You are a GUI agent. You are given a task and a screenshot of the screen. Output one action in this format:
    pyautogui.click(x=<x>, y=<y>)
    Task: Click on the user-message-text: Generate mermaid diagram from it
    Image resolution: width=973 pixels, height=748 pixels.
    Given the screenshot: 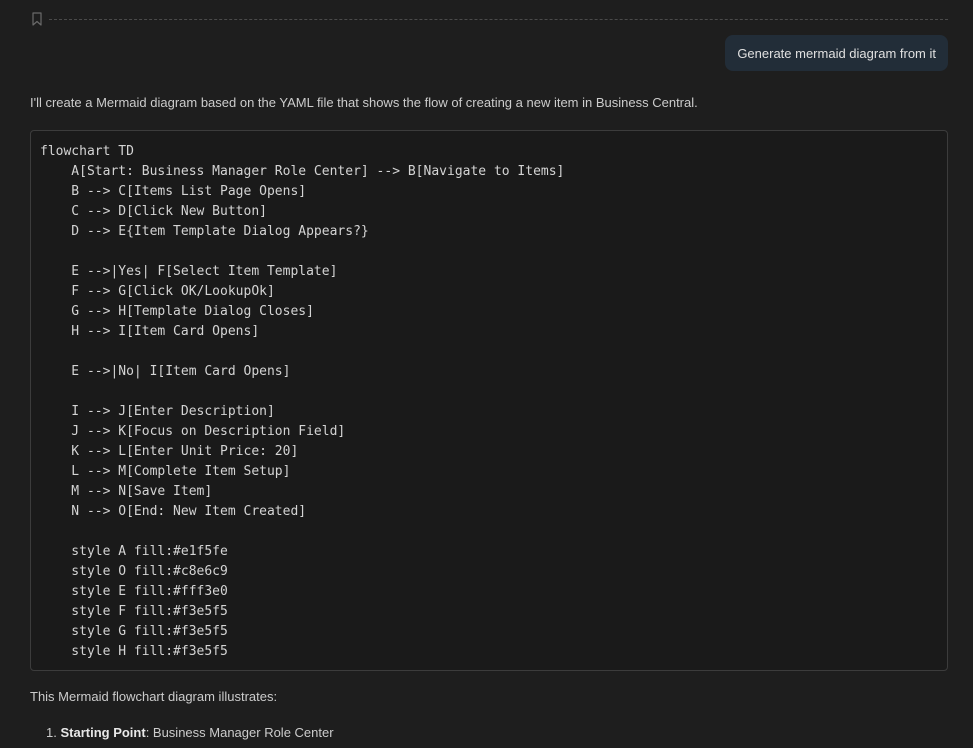 What is the action you would take?
    pyautogui.click(x=836, y=53)
    